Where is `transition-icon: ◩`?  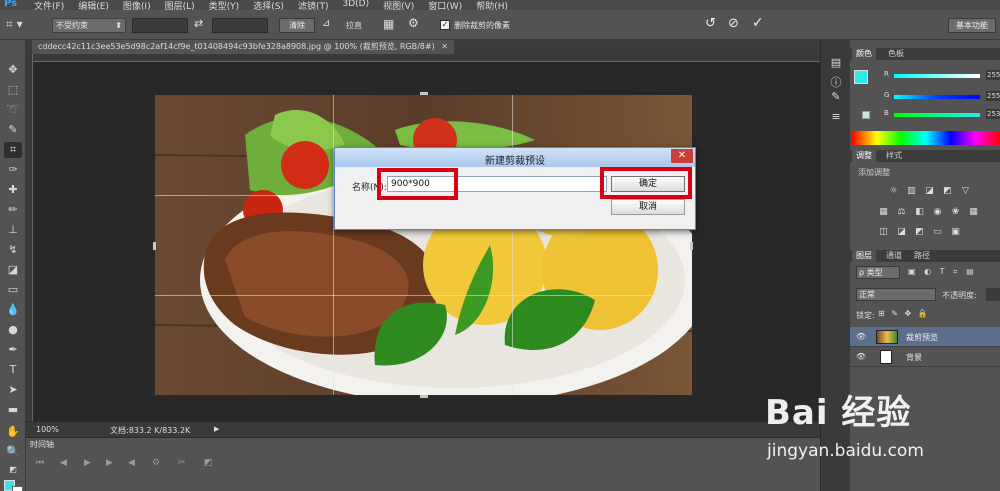 transition-icon: ◩ is located at coordinates (208, 463).